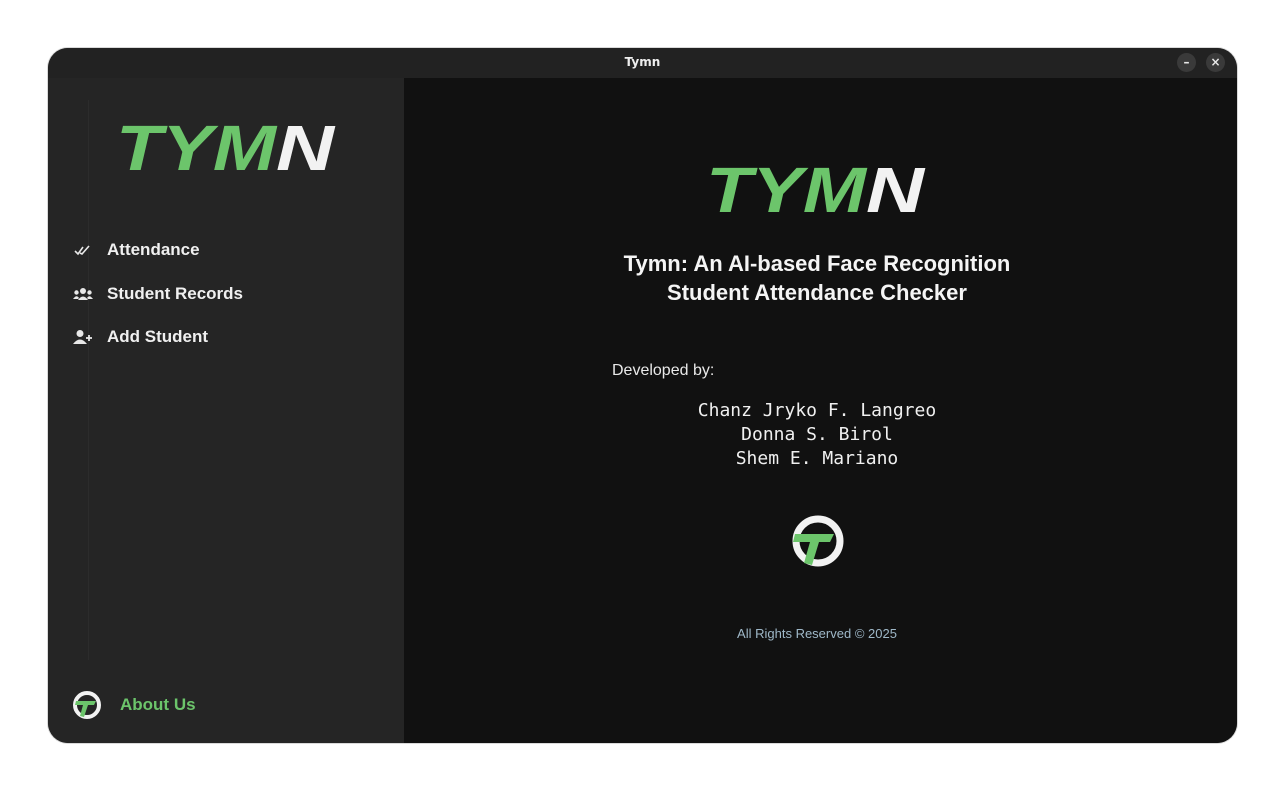 This screenshot has height=791, width=1285. What do you see at coordinates (158, 704) in the screenshot?
I see `about-us-label: About Us` at bounding box center [158, 704].